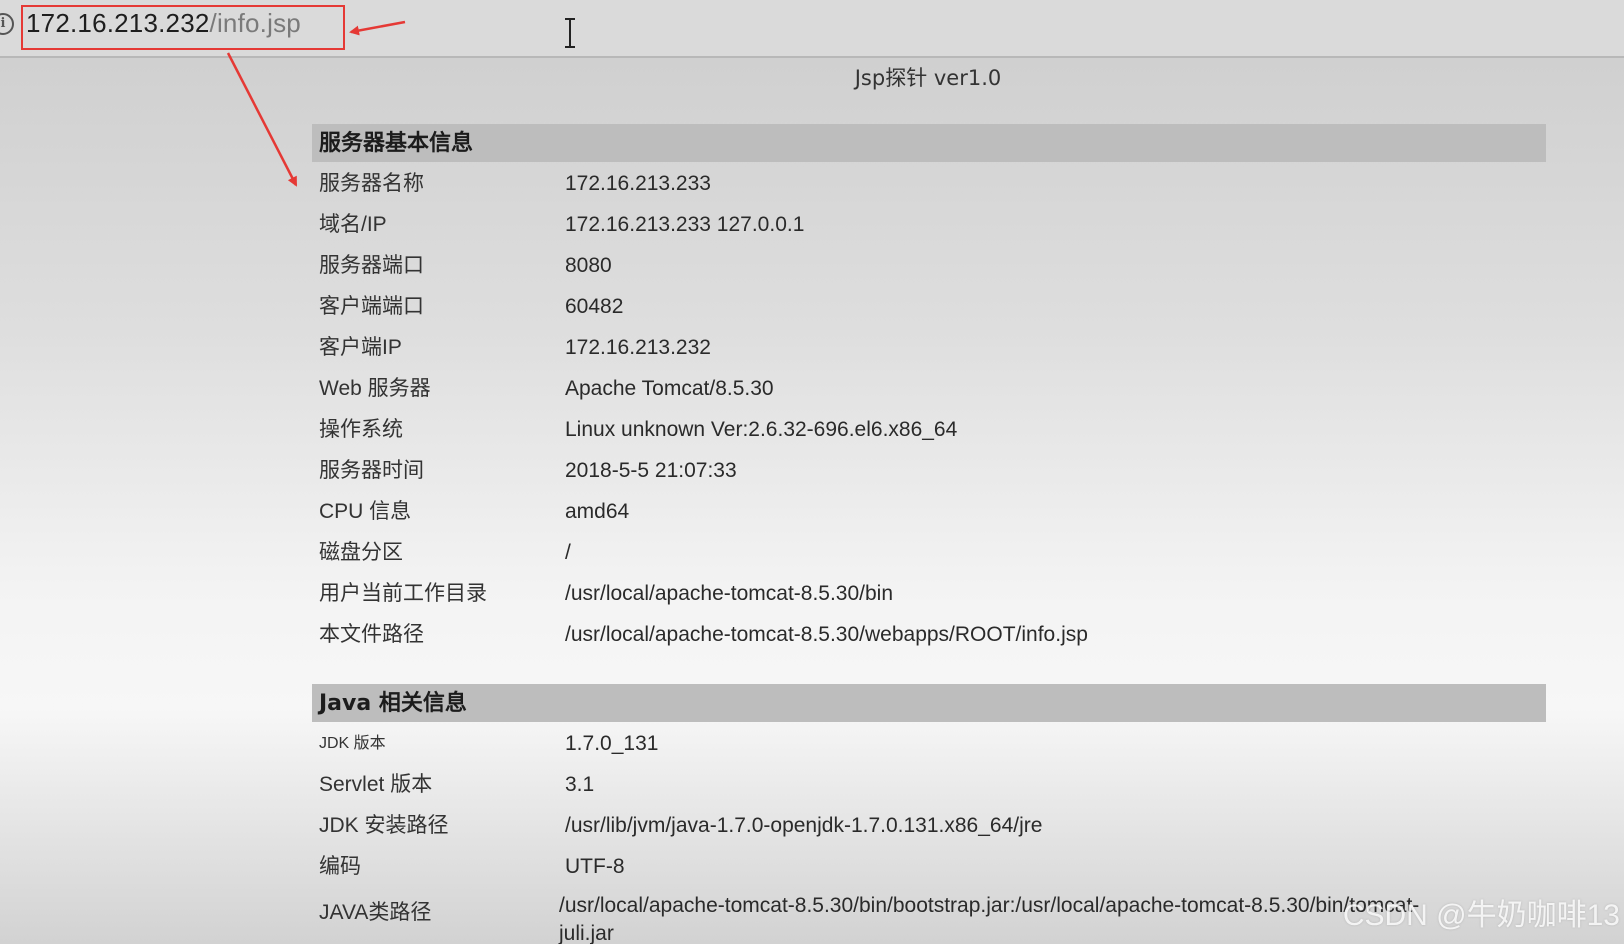  I want to click on row-label: 服务器时间, so click(371, 470).